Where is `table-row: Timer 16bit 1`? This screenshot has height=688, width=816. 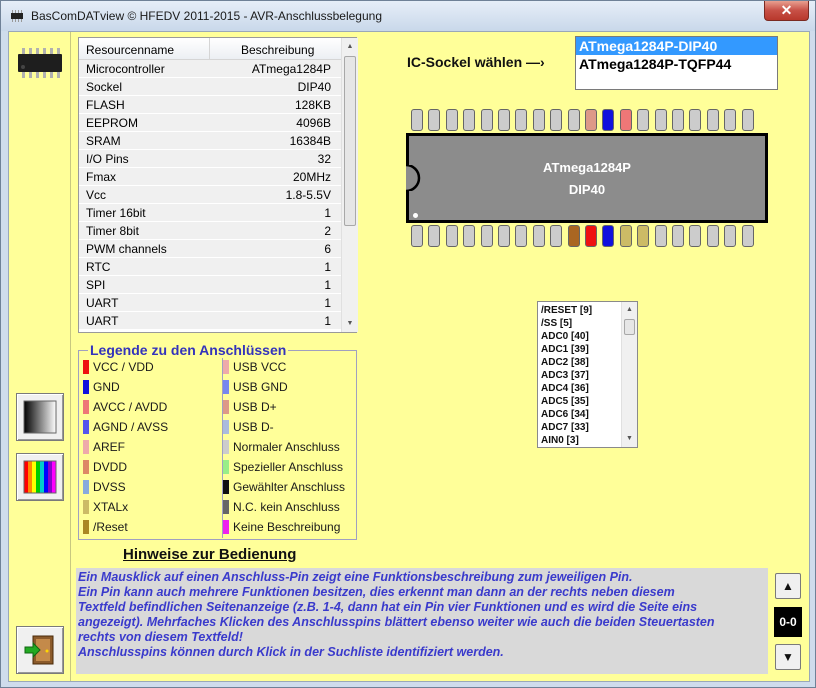 table-row: Timer 16bit 1 is located at coordinates (210, 213).